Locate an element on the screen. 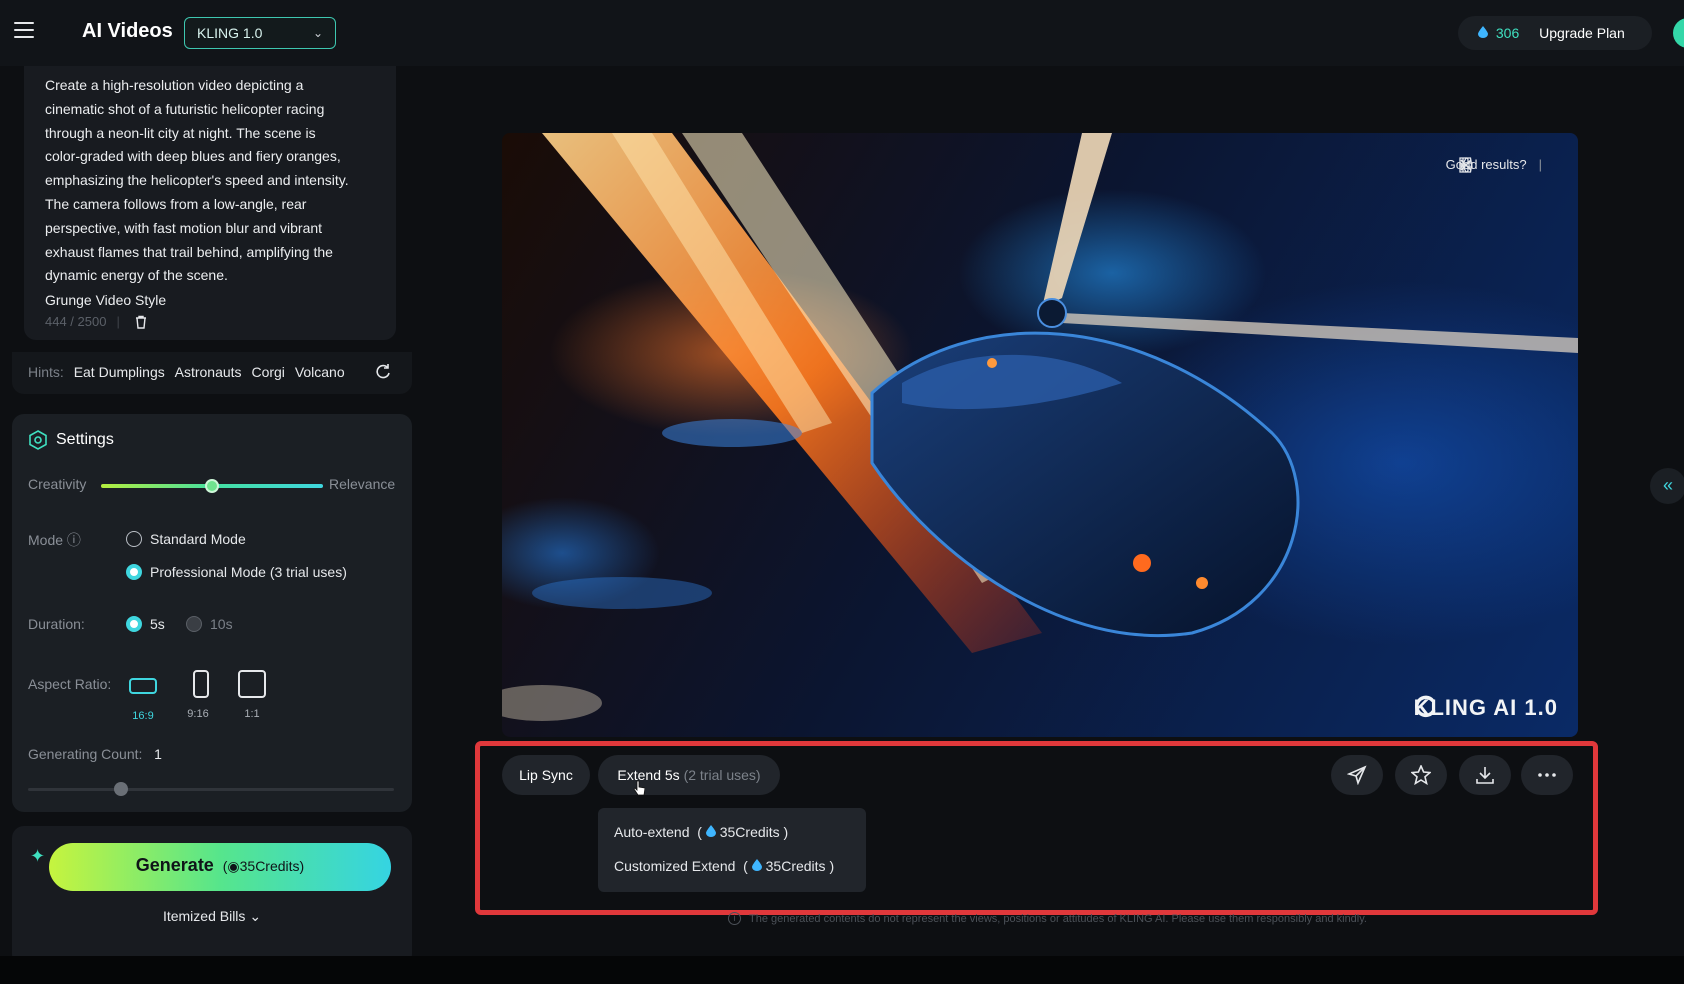 This screenshot has height=984, width=1684. square-ratio-icon is located at coordinates (252, 684).